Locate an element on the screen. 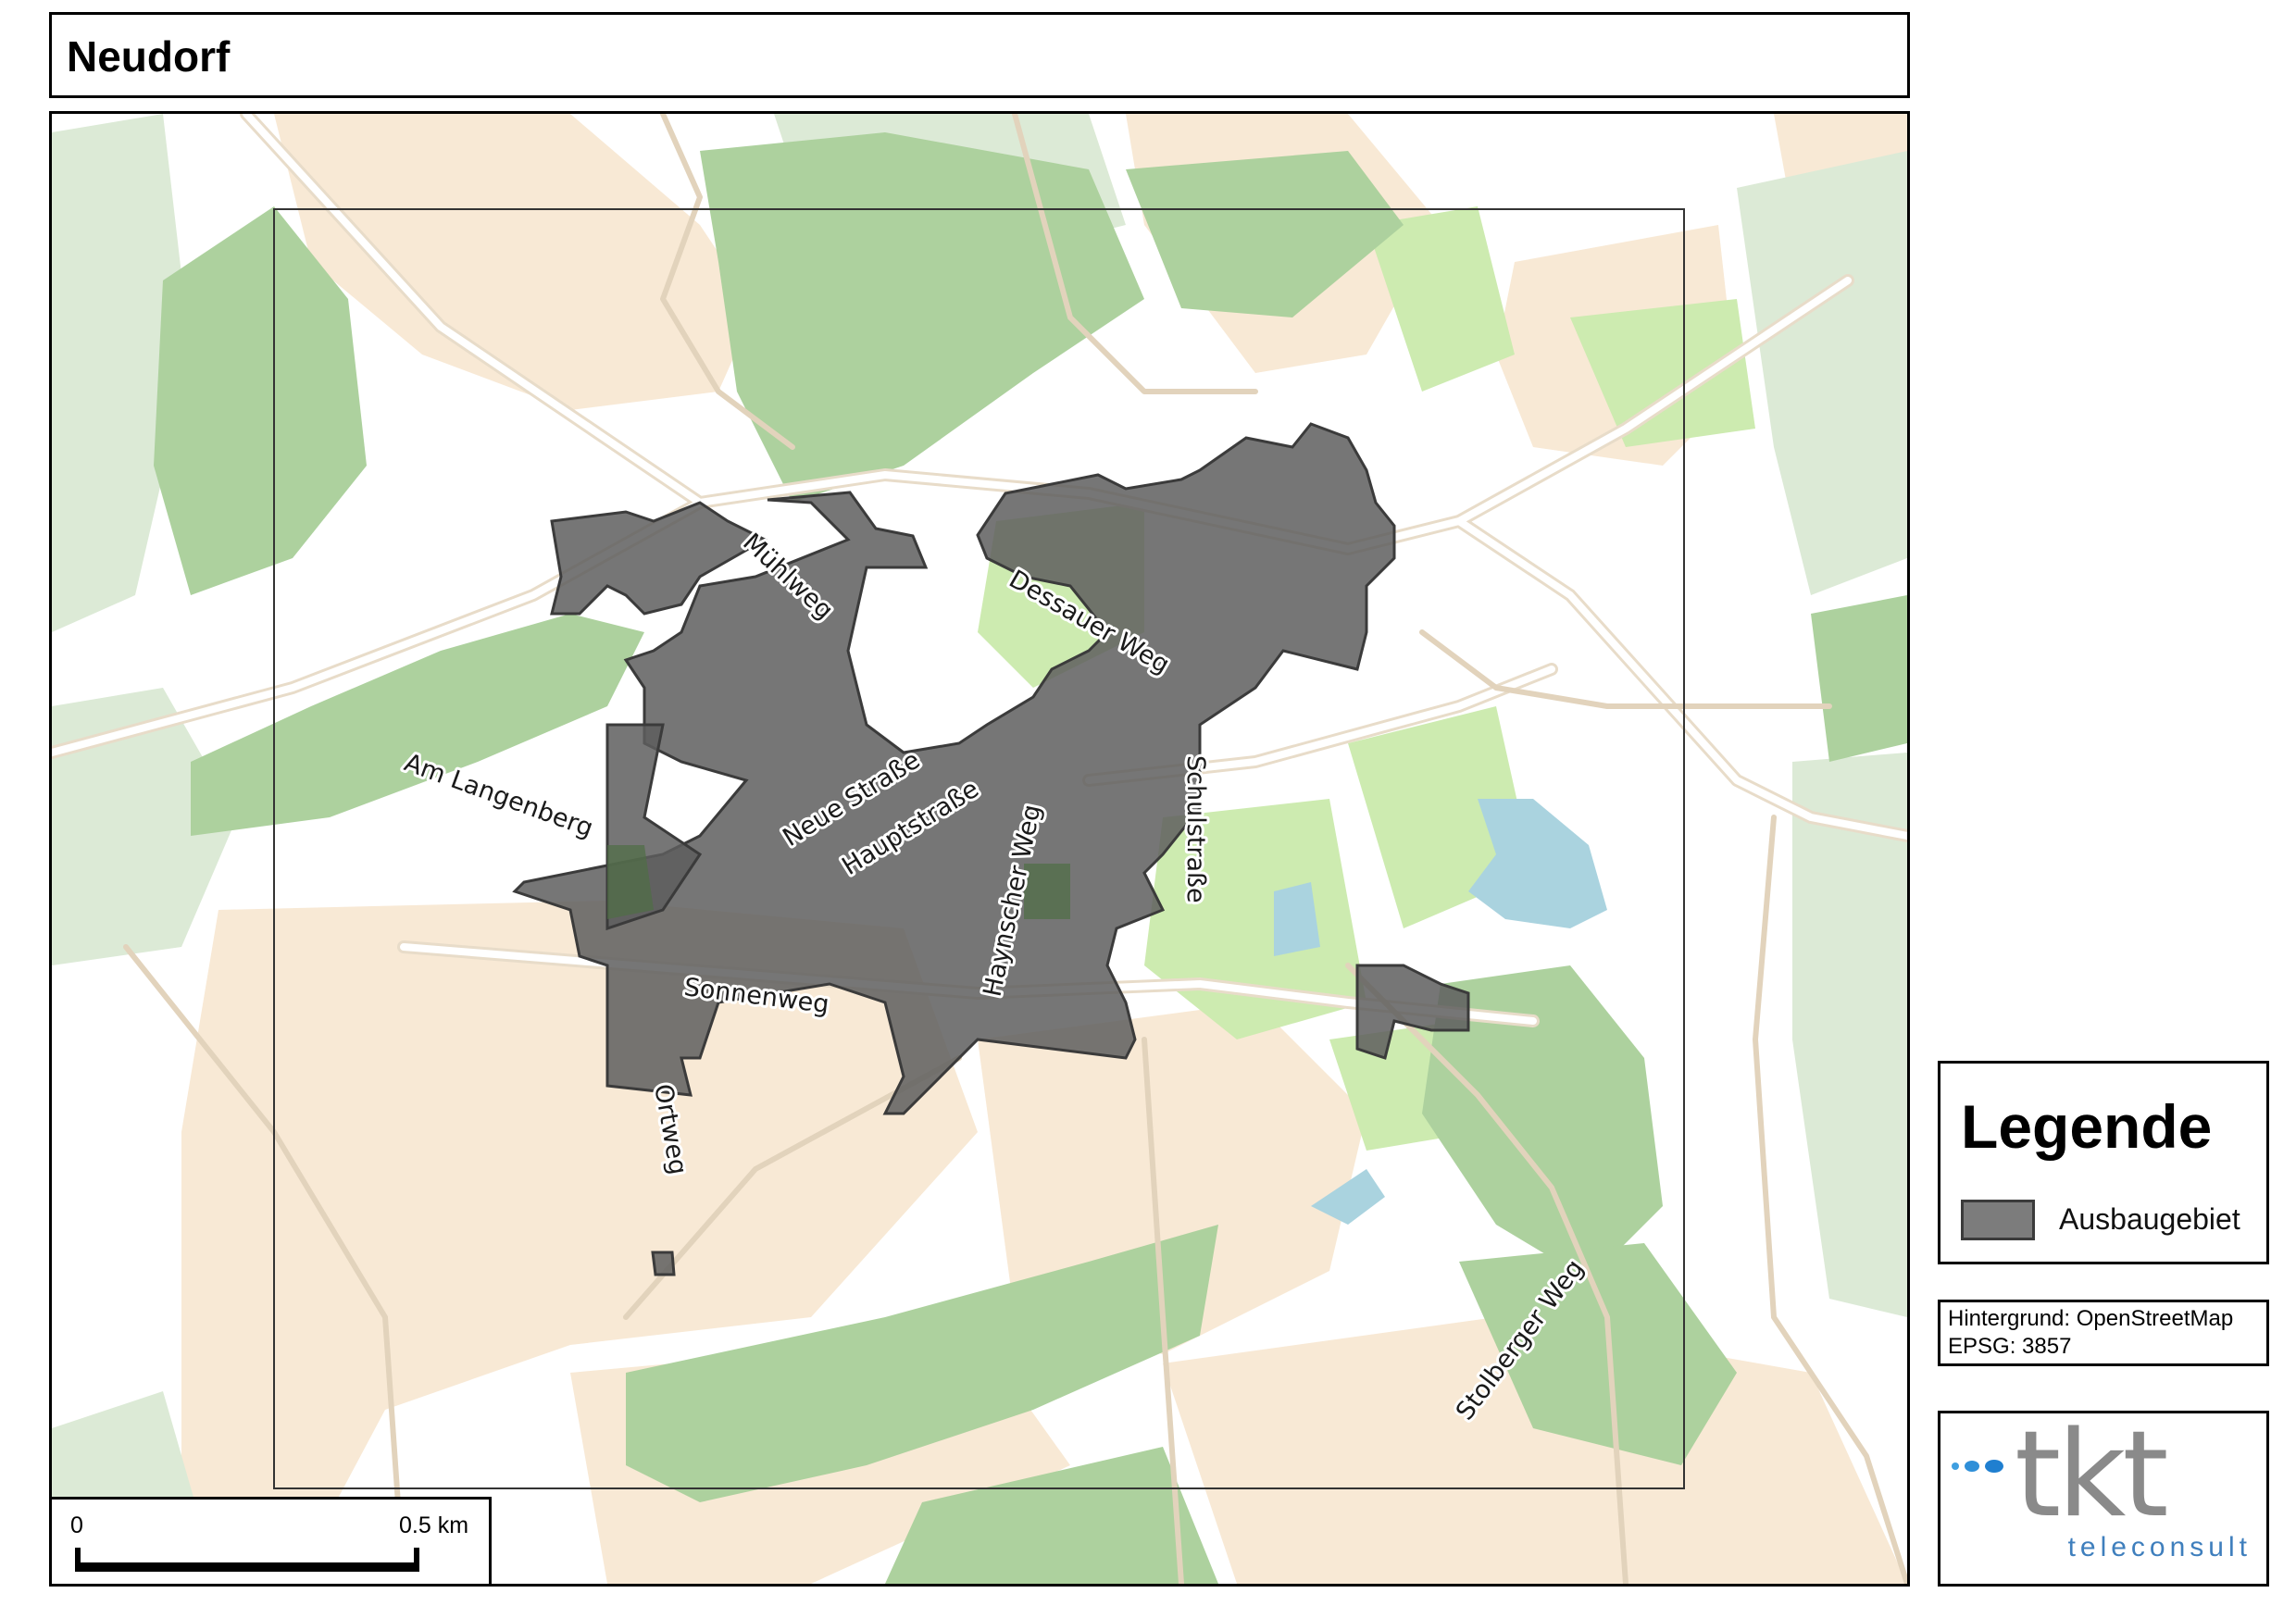 This screenshot has width=2296, height=1618. legend-heading: Legende is located at coordinates (2087, 1126).